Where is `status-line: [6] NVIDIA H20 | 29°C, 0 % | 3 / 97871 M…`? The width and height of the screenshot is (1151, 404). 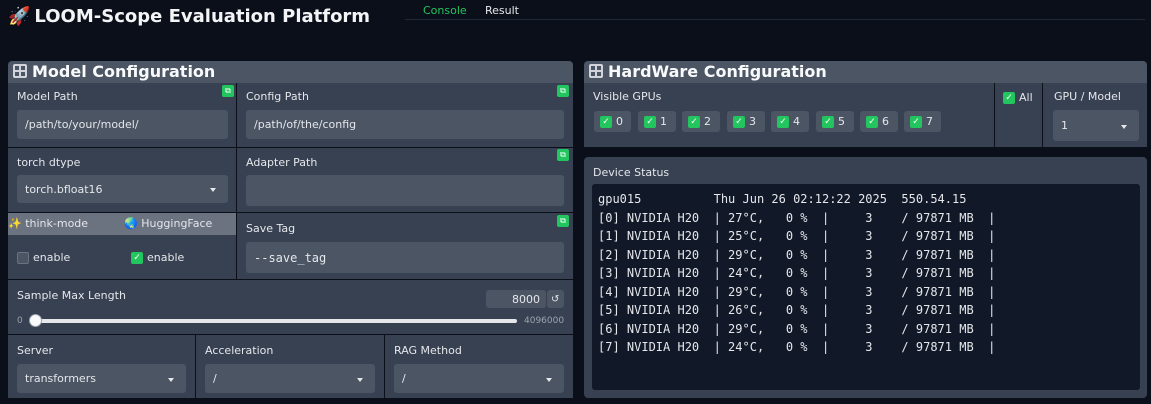
status-line: [6] NVIDIA H20 | 29°C, 0 % | 3 / 97871 M… is located at coordinates (797, 328).